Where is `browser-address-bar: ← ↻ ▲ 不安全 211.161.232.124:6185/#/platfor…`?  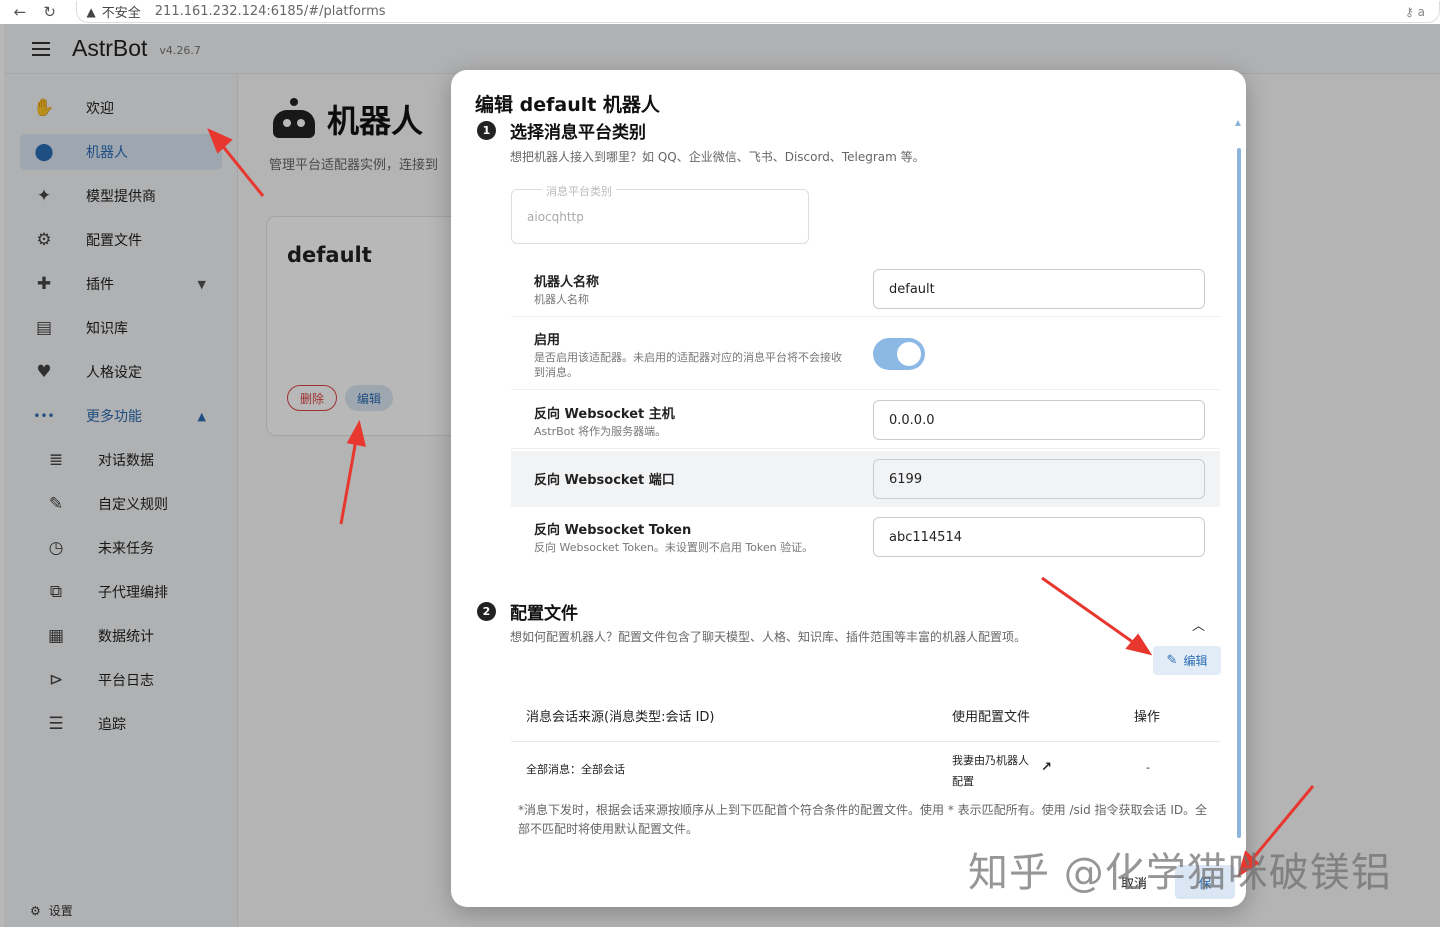 browser-address-bar: ← ↻ ▲ 不安全 211.161.232.124:6185/#/platfor… is located at coordinates (720, 12).